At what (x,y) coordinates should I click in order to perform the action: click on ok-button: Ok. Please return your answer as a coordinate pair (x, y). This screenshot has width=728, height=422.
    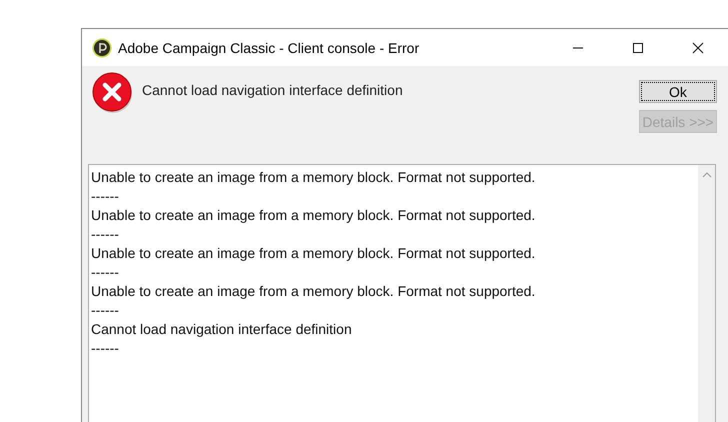
    Looking at the image, I should click on (678, 91).